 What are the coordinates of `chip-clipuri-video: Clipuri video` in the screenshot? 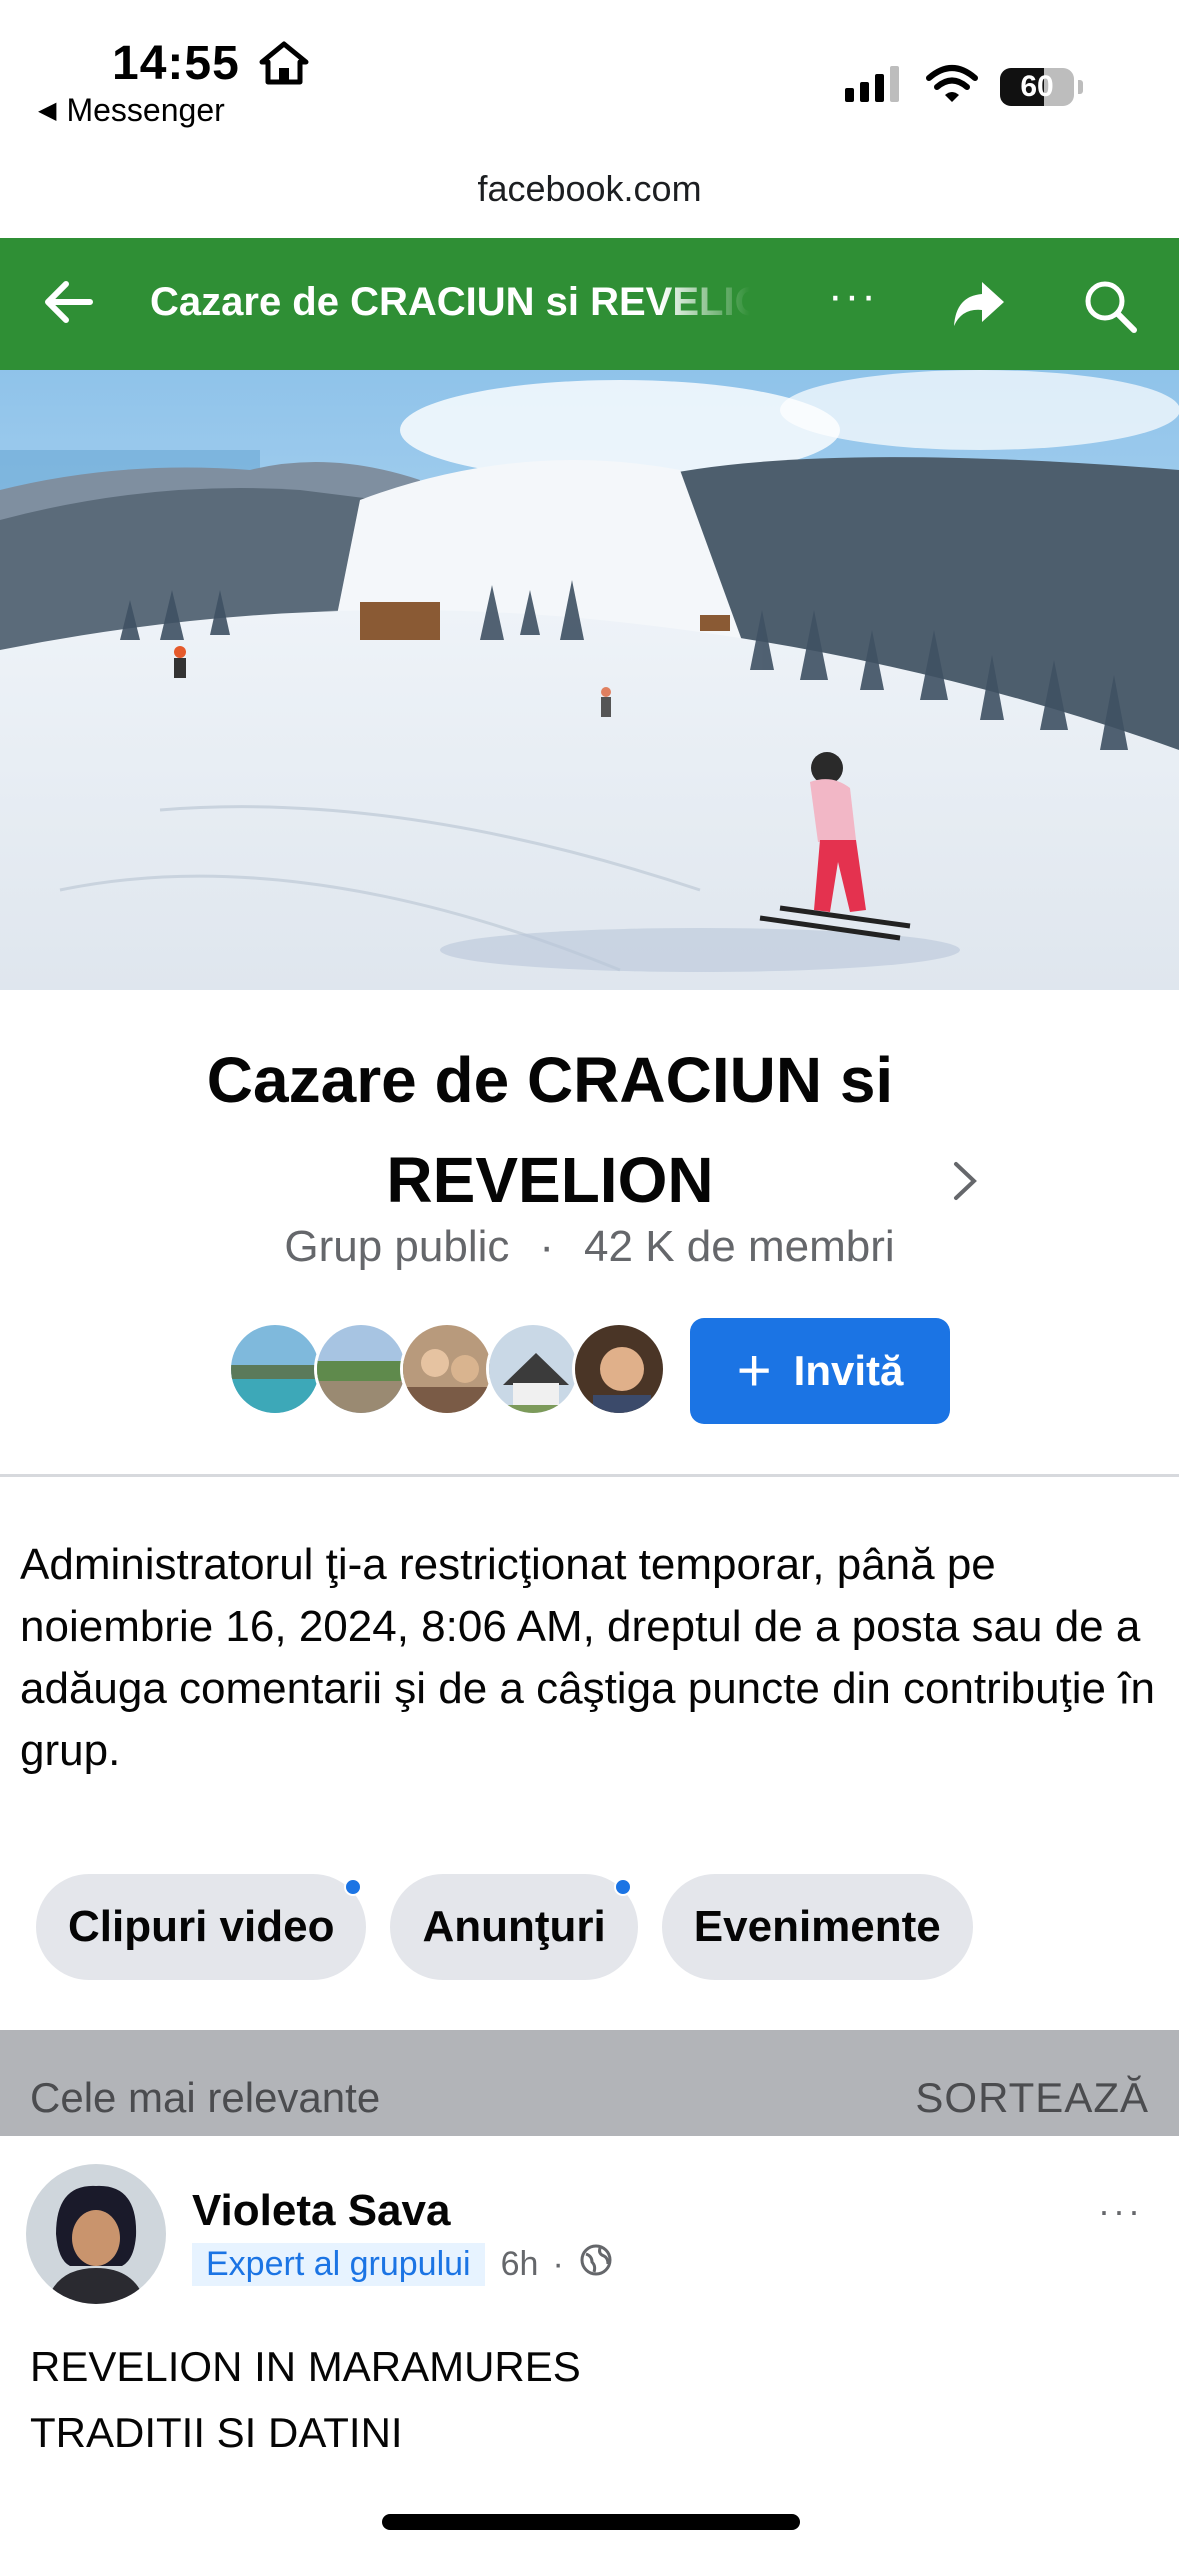 It's located at (201, 1927).